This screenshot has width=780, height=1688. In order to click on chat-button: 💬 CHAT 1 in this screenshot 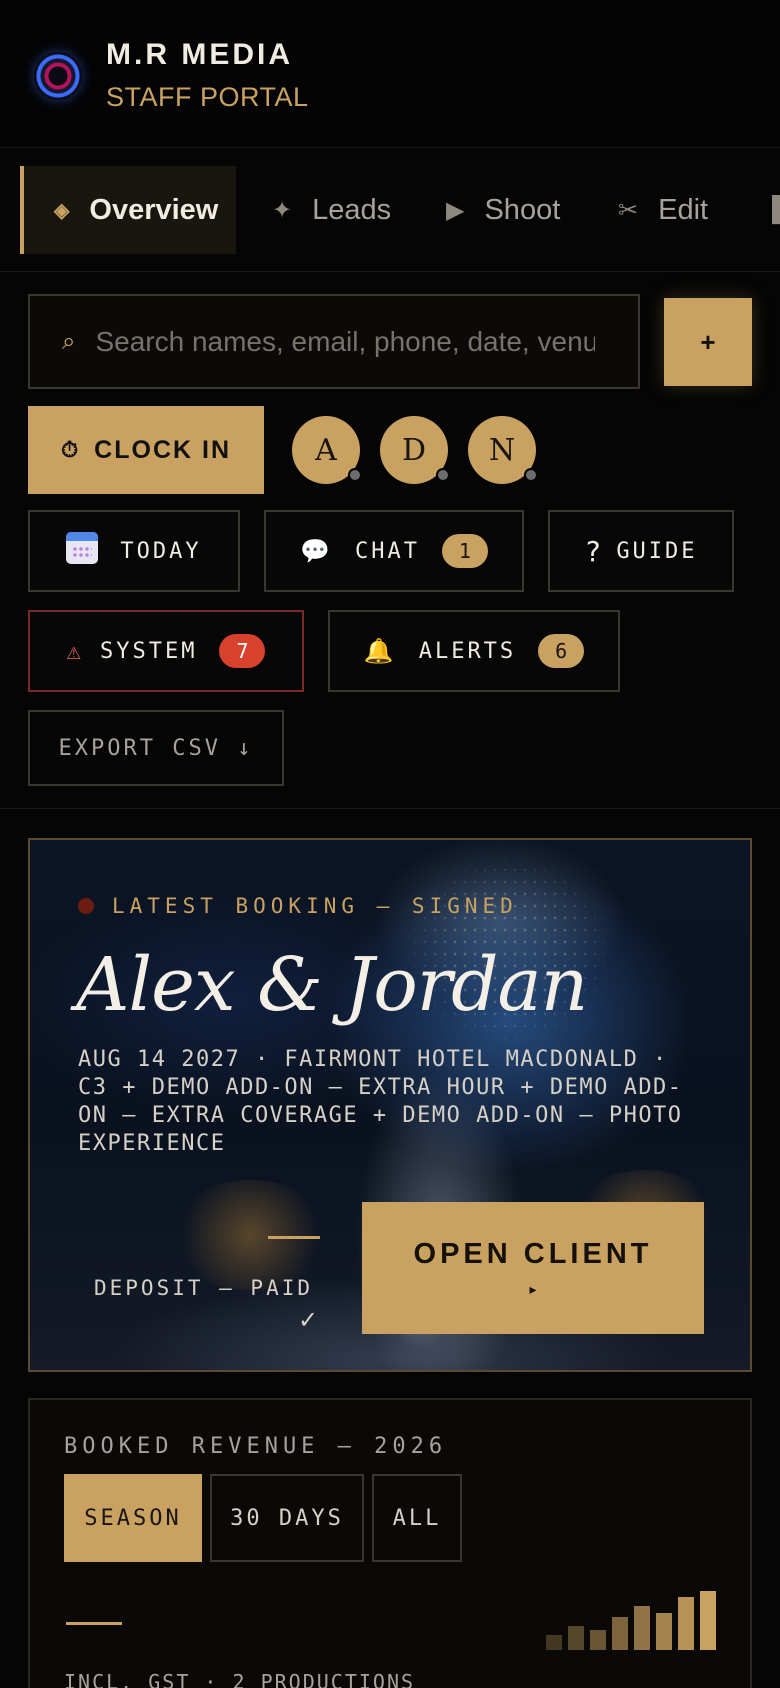, I will do `click(394, 551)`.